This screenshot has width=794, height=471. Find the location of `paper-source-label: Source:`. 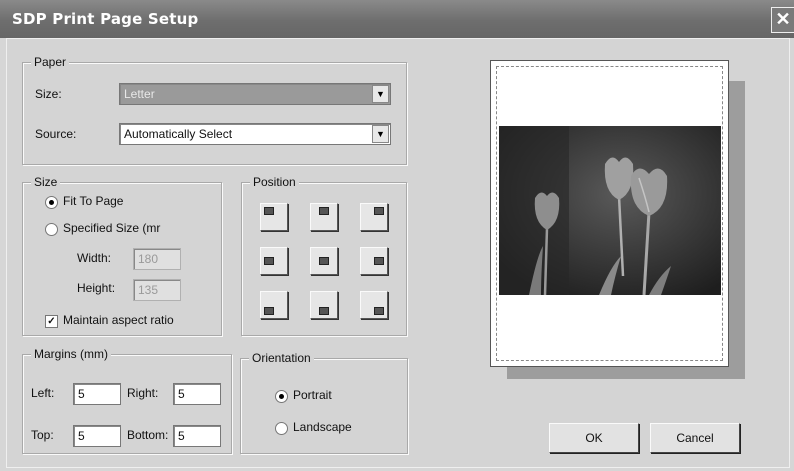

paper-source-label: Source: is located at coordinates (56, 134).